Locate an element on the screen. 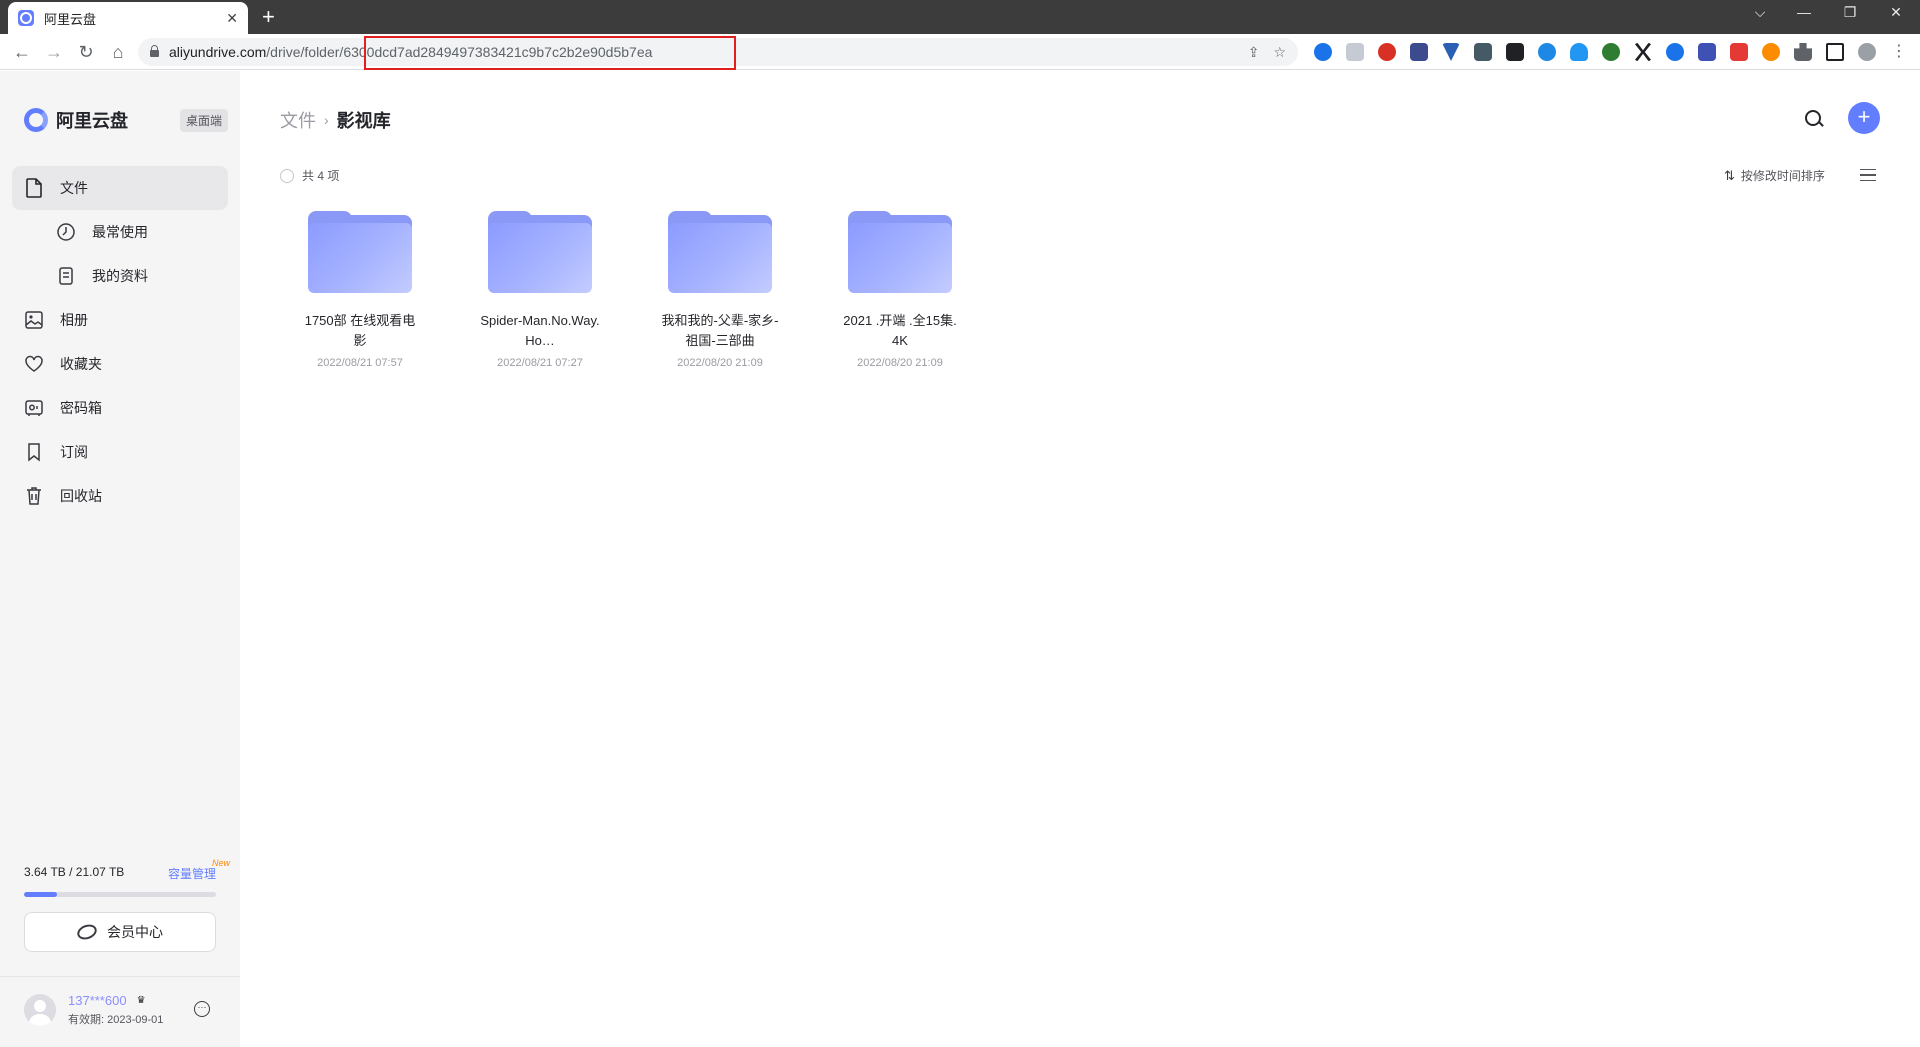 The height and width of the screenshot is (1047, 1920). reload-icon: ↻ is located at coordinates (86, 52).